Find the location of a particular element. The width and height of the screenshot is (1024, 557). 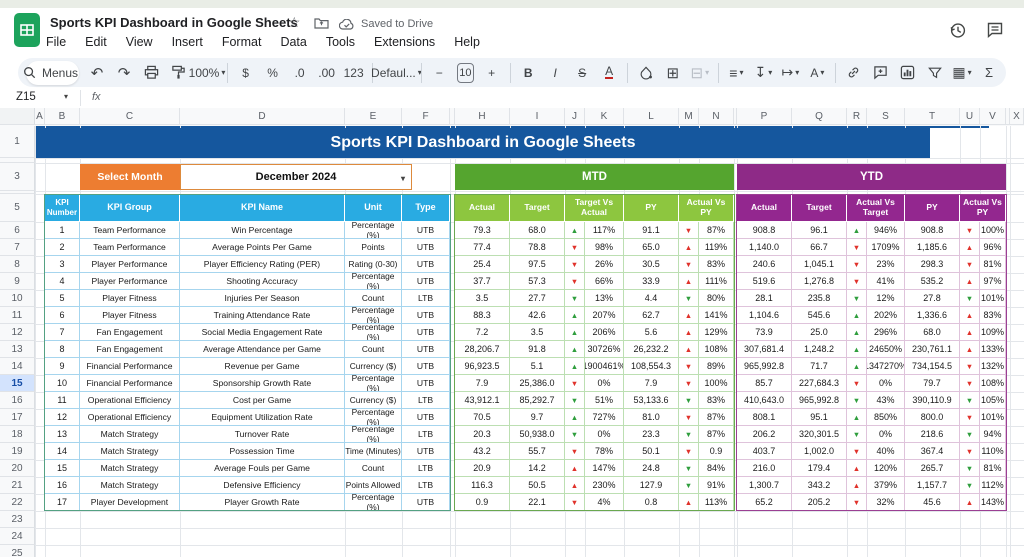

menu-insert: Insert is located at coordinates (187, 42).